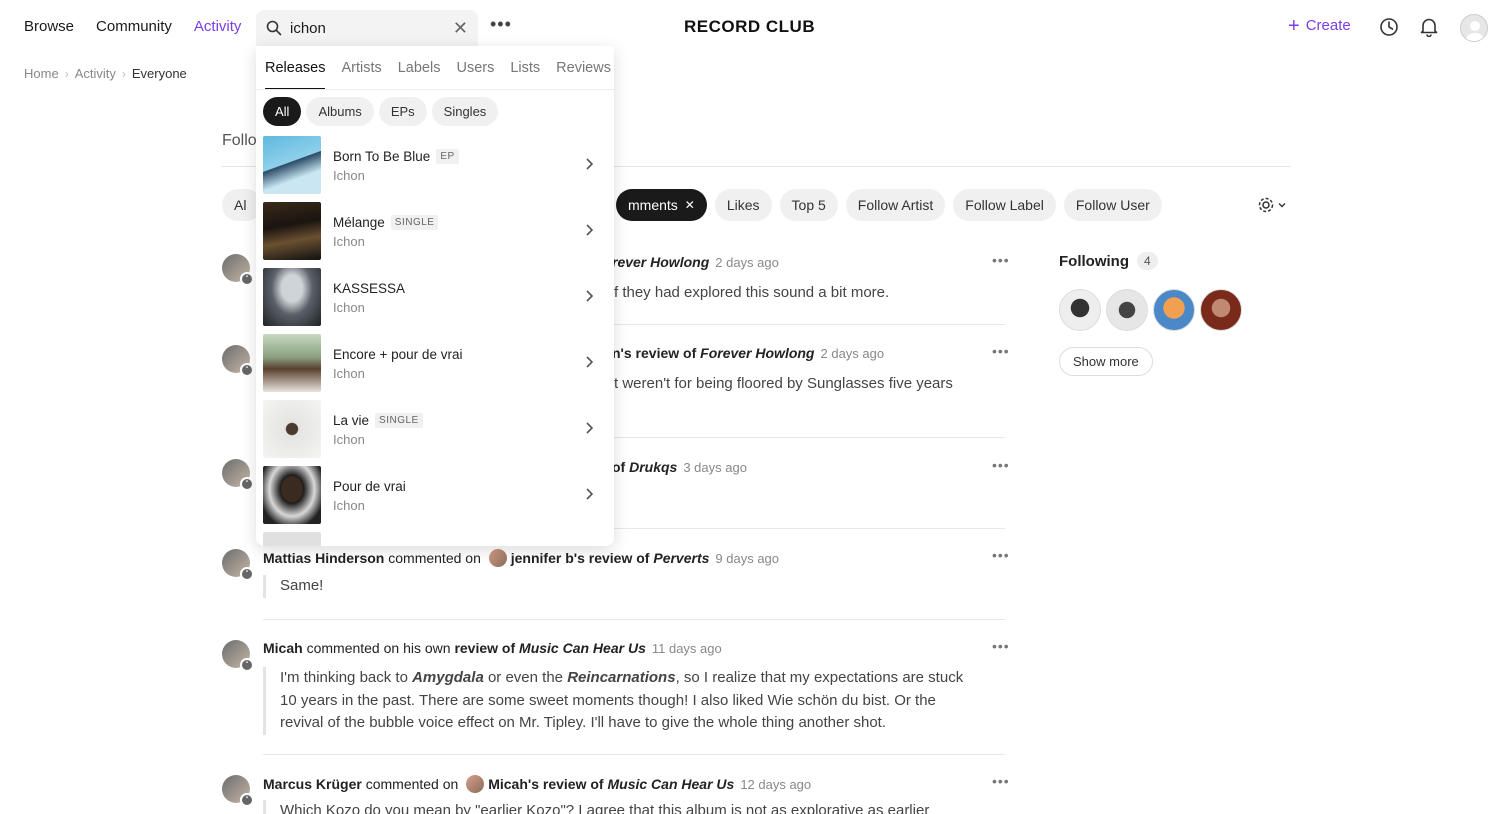  Describe the element at coordinates (1474, 28) in the screenshot. I see `user-avatar` at that location.